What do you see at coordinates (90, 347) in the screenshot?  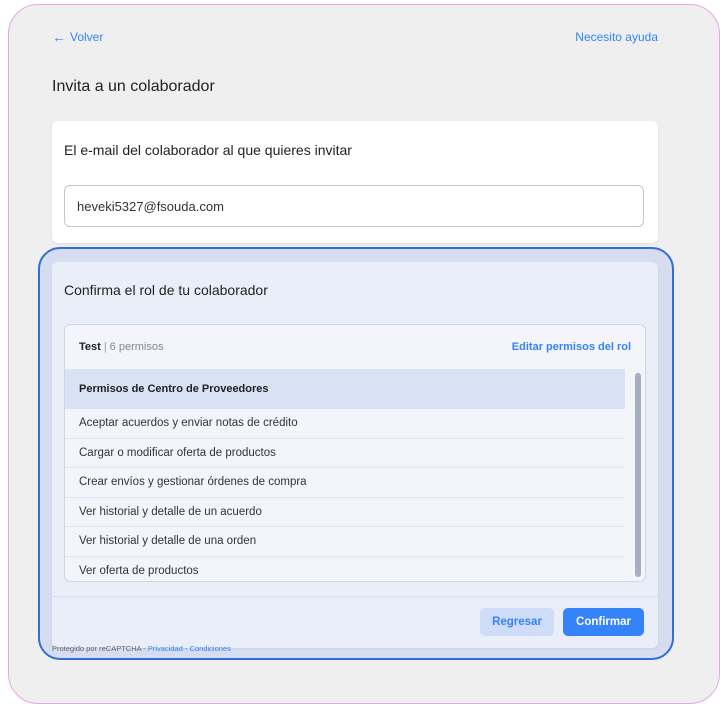 I see `role-name: Test` at bounding box center [90, 347].